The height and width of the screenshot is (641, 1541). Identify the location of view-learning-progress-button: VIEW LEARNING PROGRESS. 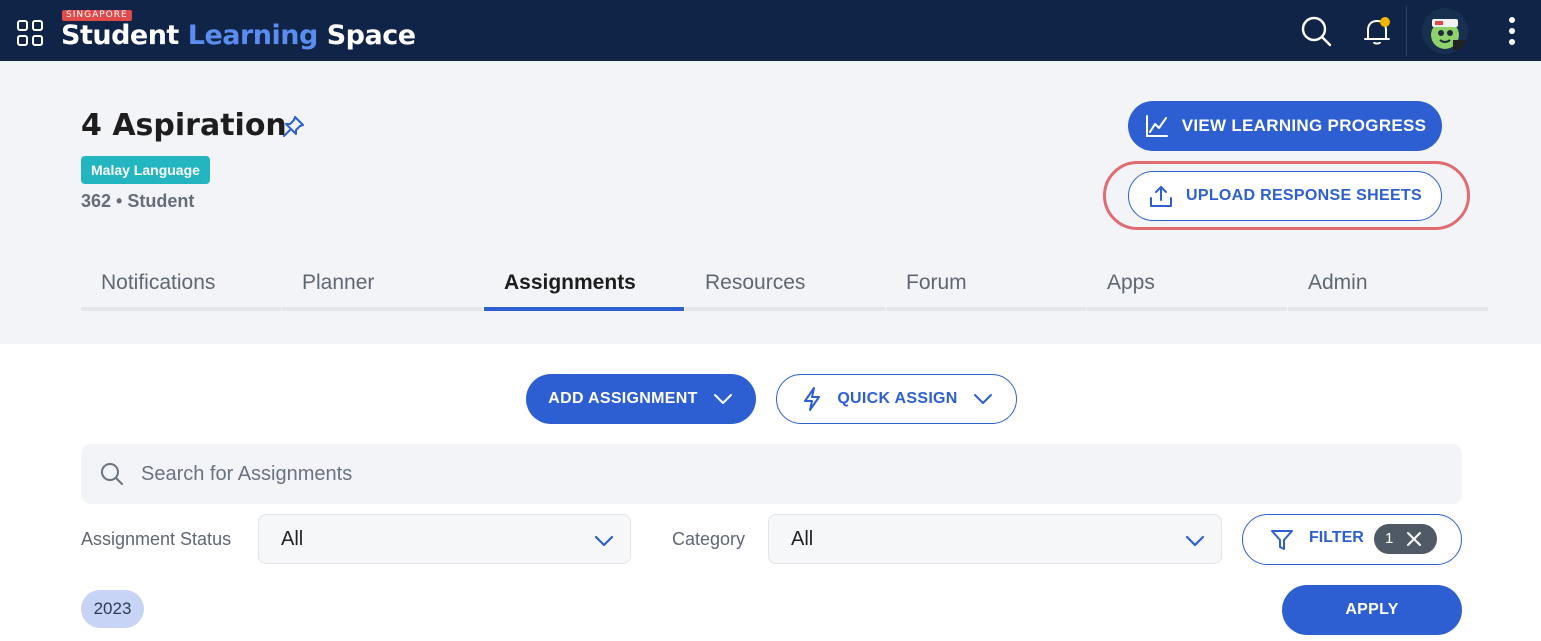
(1285, 126).